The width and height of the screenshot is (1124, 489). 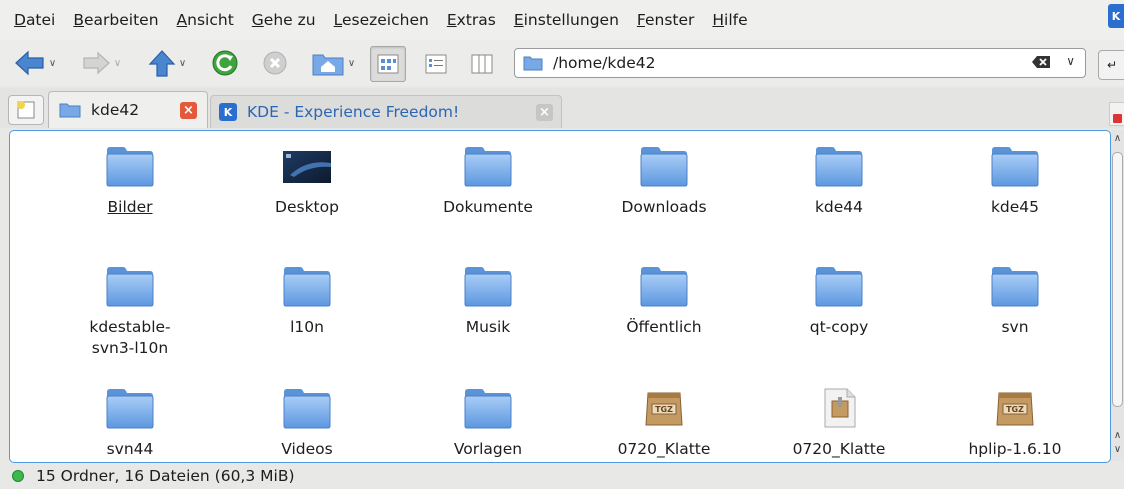 What do you see at coordinates (205, 20) in the screenshot?
I see `menu-ansicht: Ansicht` at bounding box center [205, 20].